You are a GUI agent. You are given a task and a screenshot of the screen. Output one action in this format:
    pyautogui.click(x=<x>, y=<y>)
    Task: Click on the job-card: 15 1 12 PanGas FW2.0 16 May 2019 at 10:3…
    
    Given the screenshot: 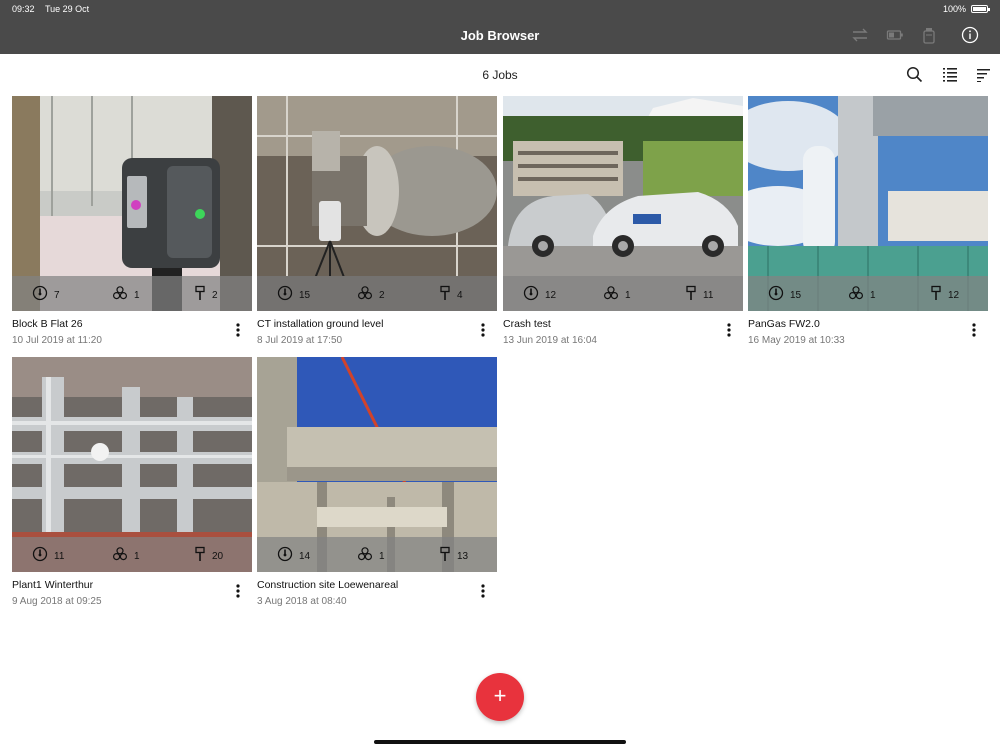 What is the action you would take?
    pyautogui.click(x=868, y=222)
    